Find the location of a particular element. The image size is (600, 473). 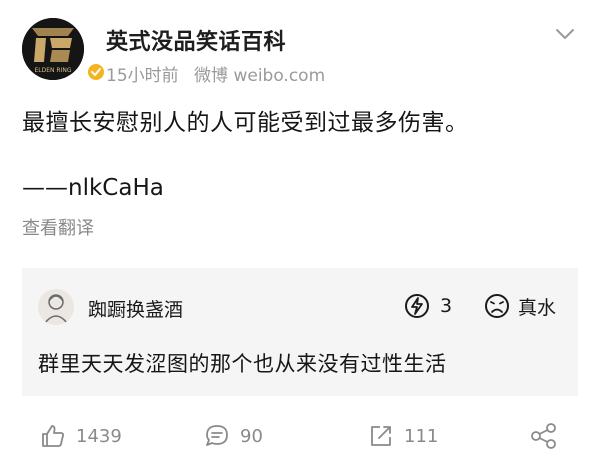

repost-button: 111 is located at coordinates (403, 436).